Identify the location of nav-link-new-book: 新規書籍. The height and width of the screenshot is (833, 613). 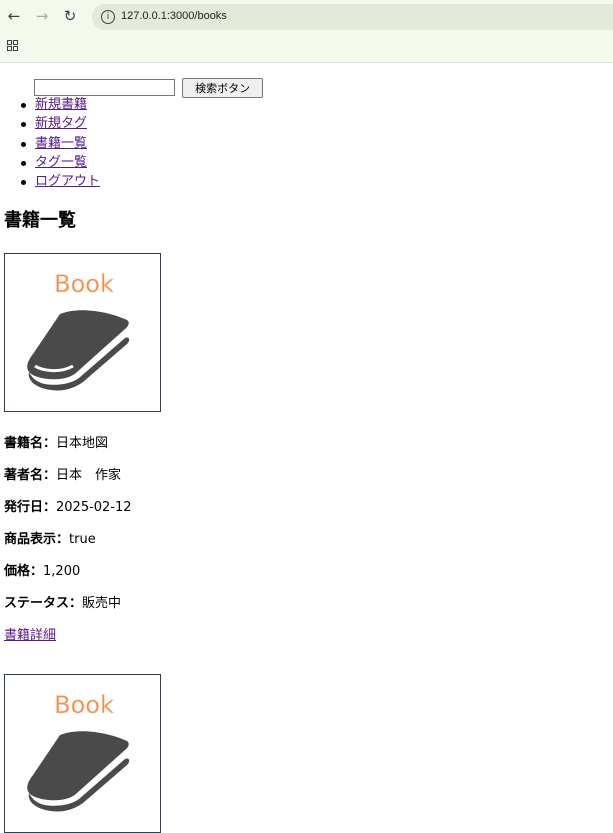
(61, 104).